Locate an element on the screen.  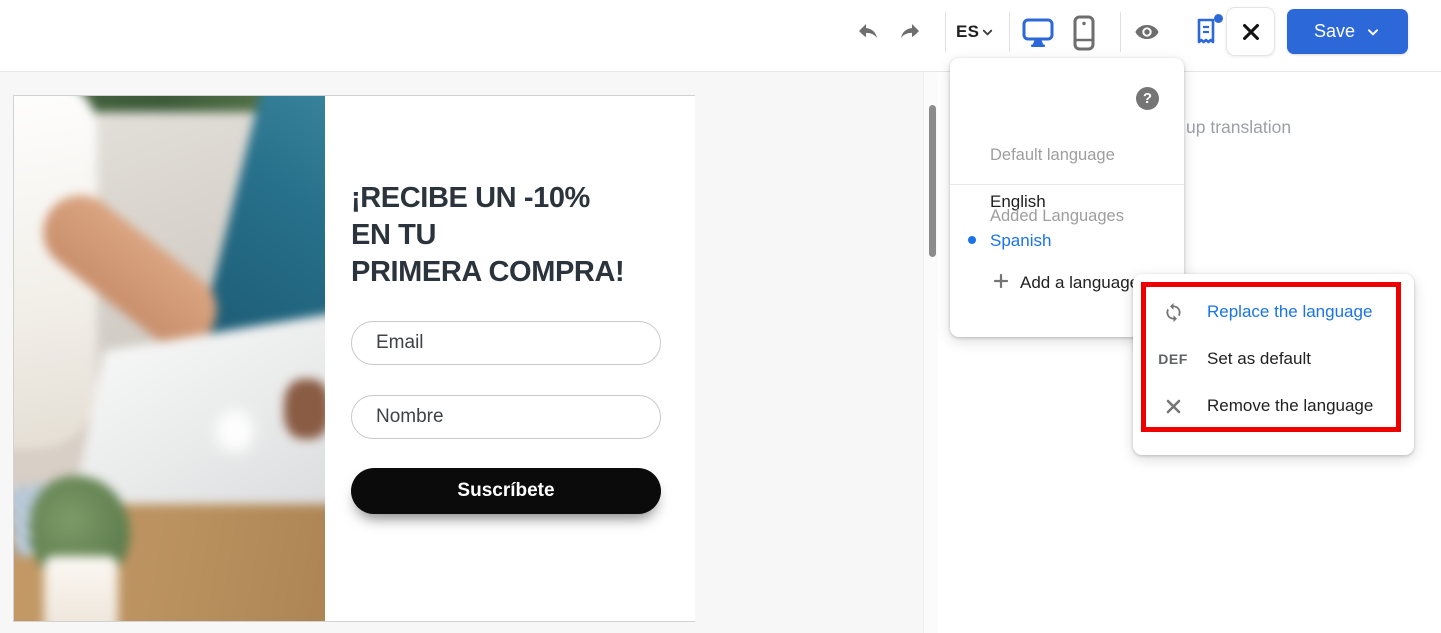
help-icon: ? is located at coordinates (1147, 98).